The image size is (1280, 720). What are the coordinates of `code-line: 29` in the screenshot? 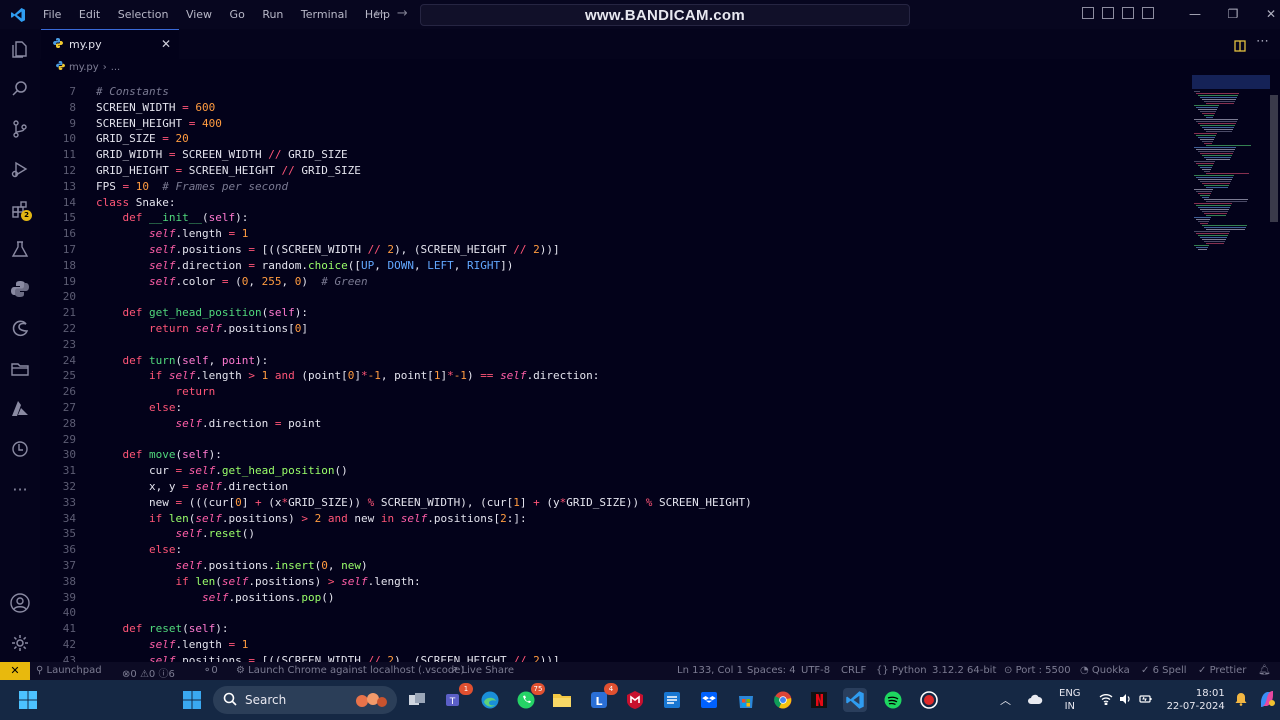 It's located at (615, 440).